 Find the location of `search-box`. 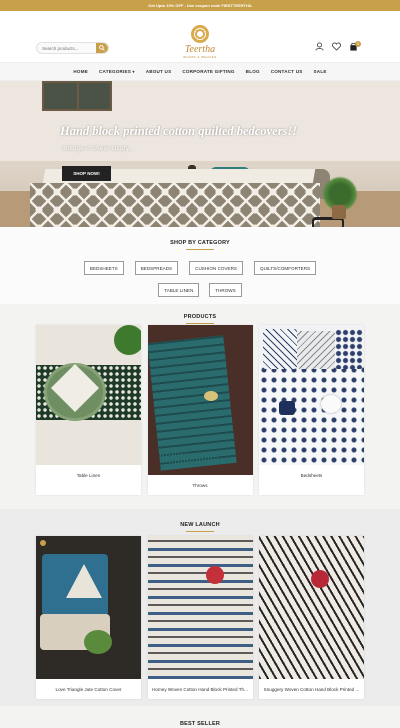

search-box is located at coordinates (72, 48).